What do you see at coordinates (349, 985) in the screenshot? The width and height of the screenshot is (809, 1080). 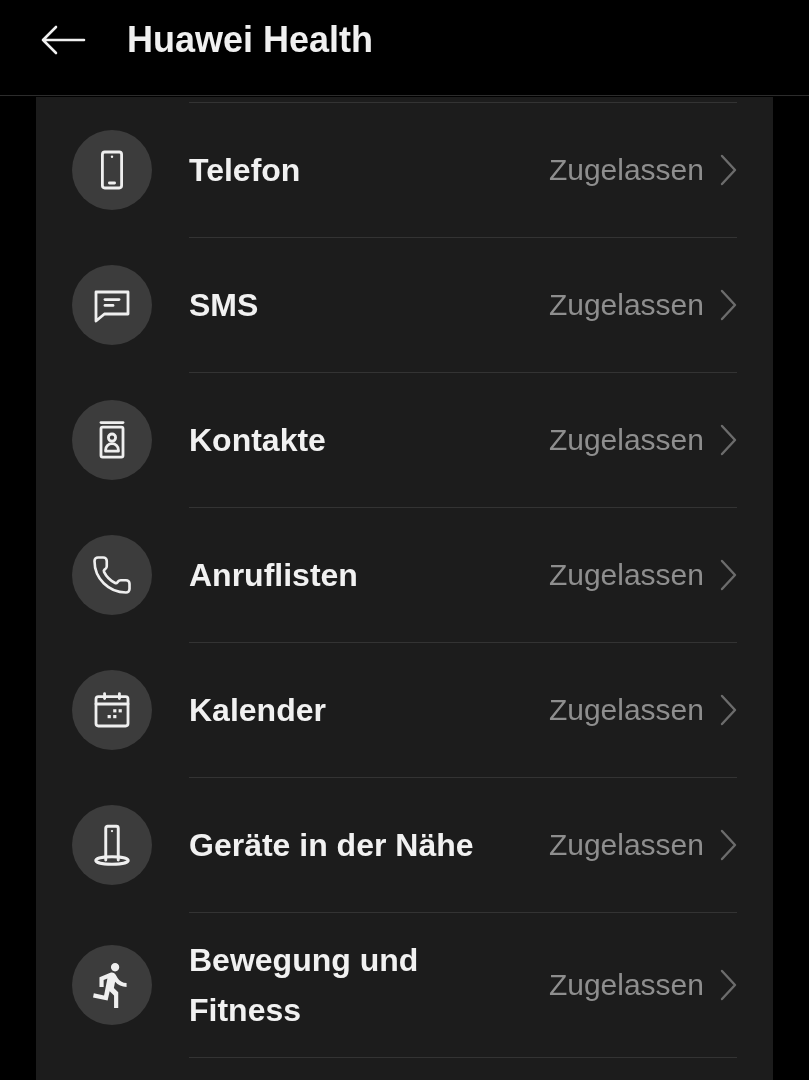 I see `permission-label: Bewegung und Fitness` at bounding box center [349, 985].